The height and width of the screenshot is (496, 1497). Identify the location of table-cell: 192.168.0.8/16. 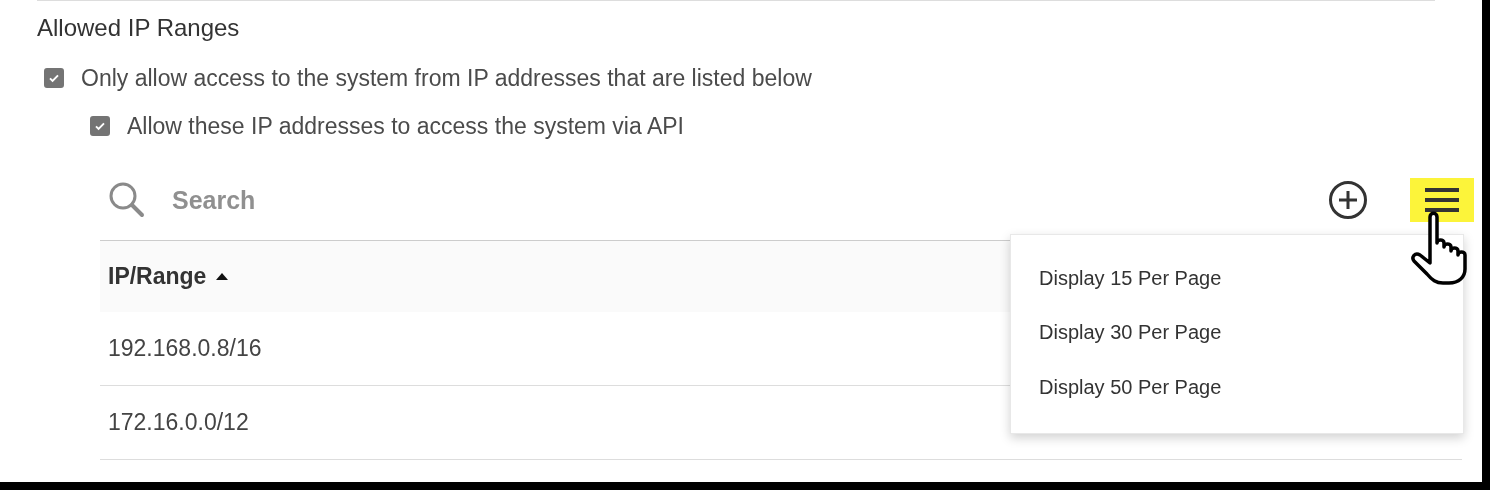
(185, 348).